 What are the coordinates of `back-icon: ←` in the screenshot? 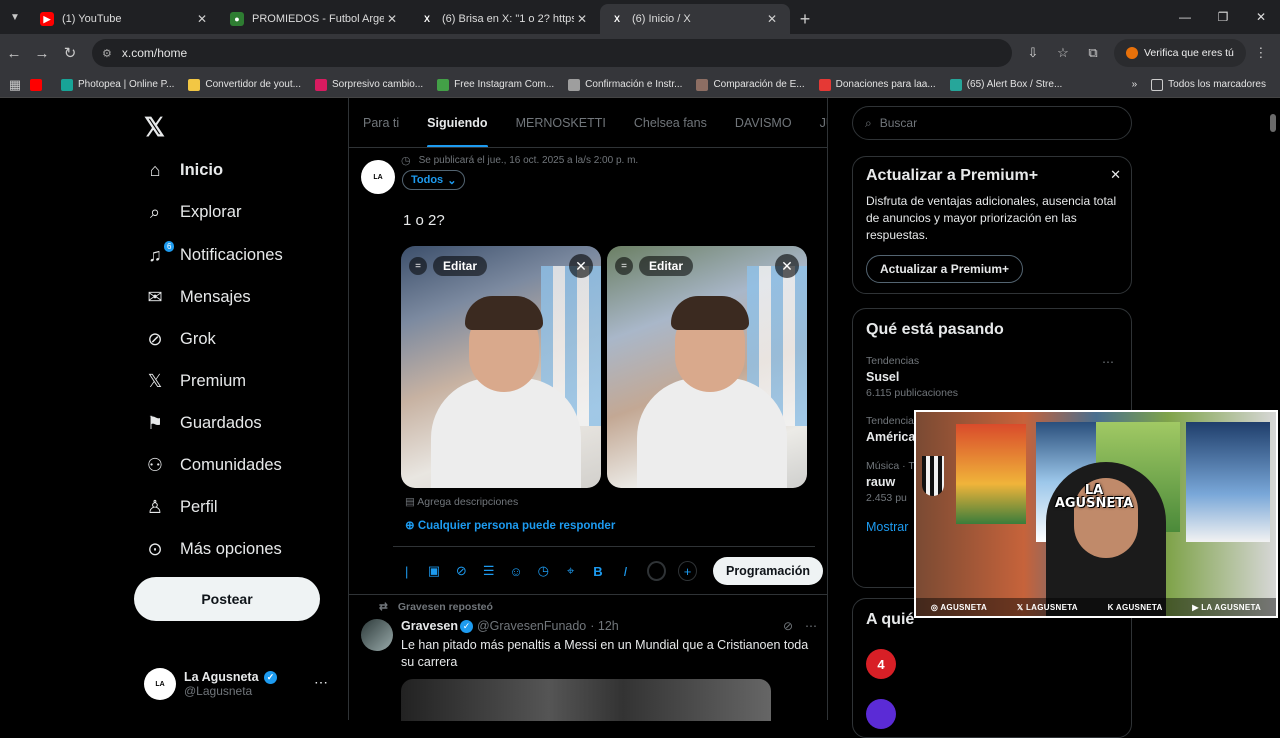 It's located at (14, 53).